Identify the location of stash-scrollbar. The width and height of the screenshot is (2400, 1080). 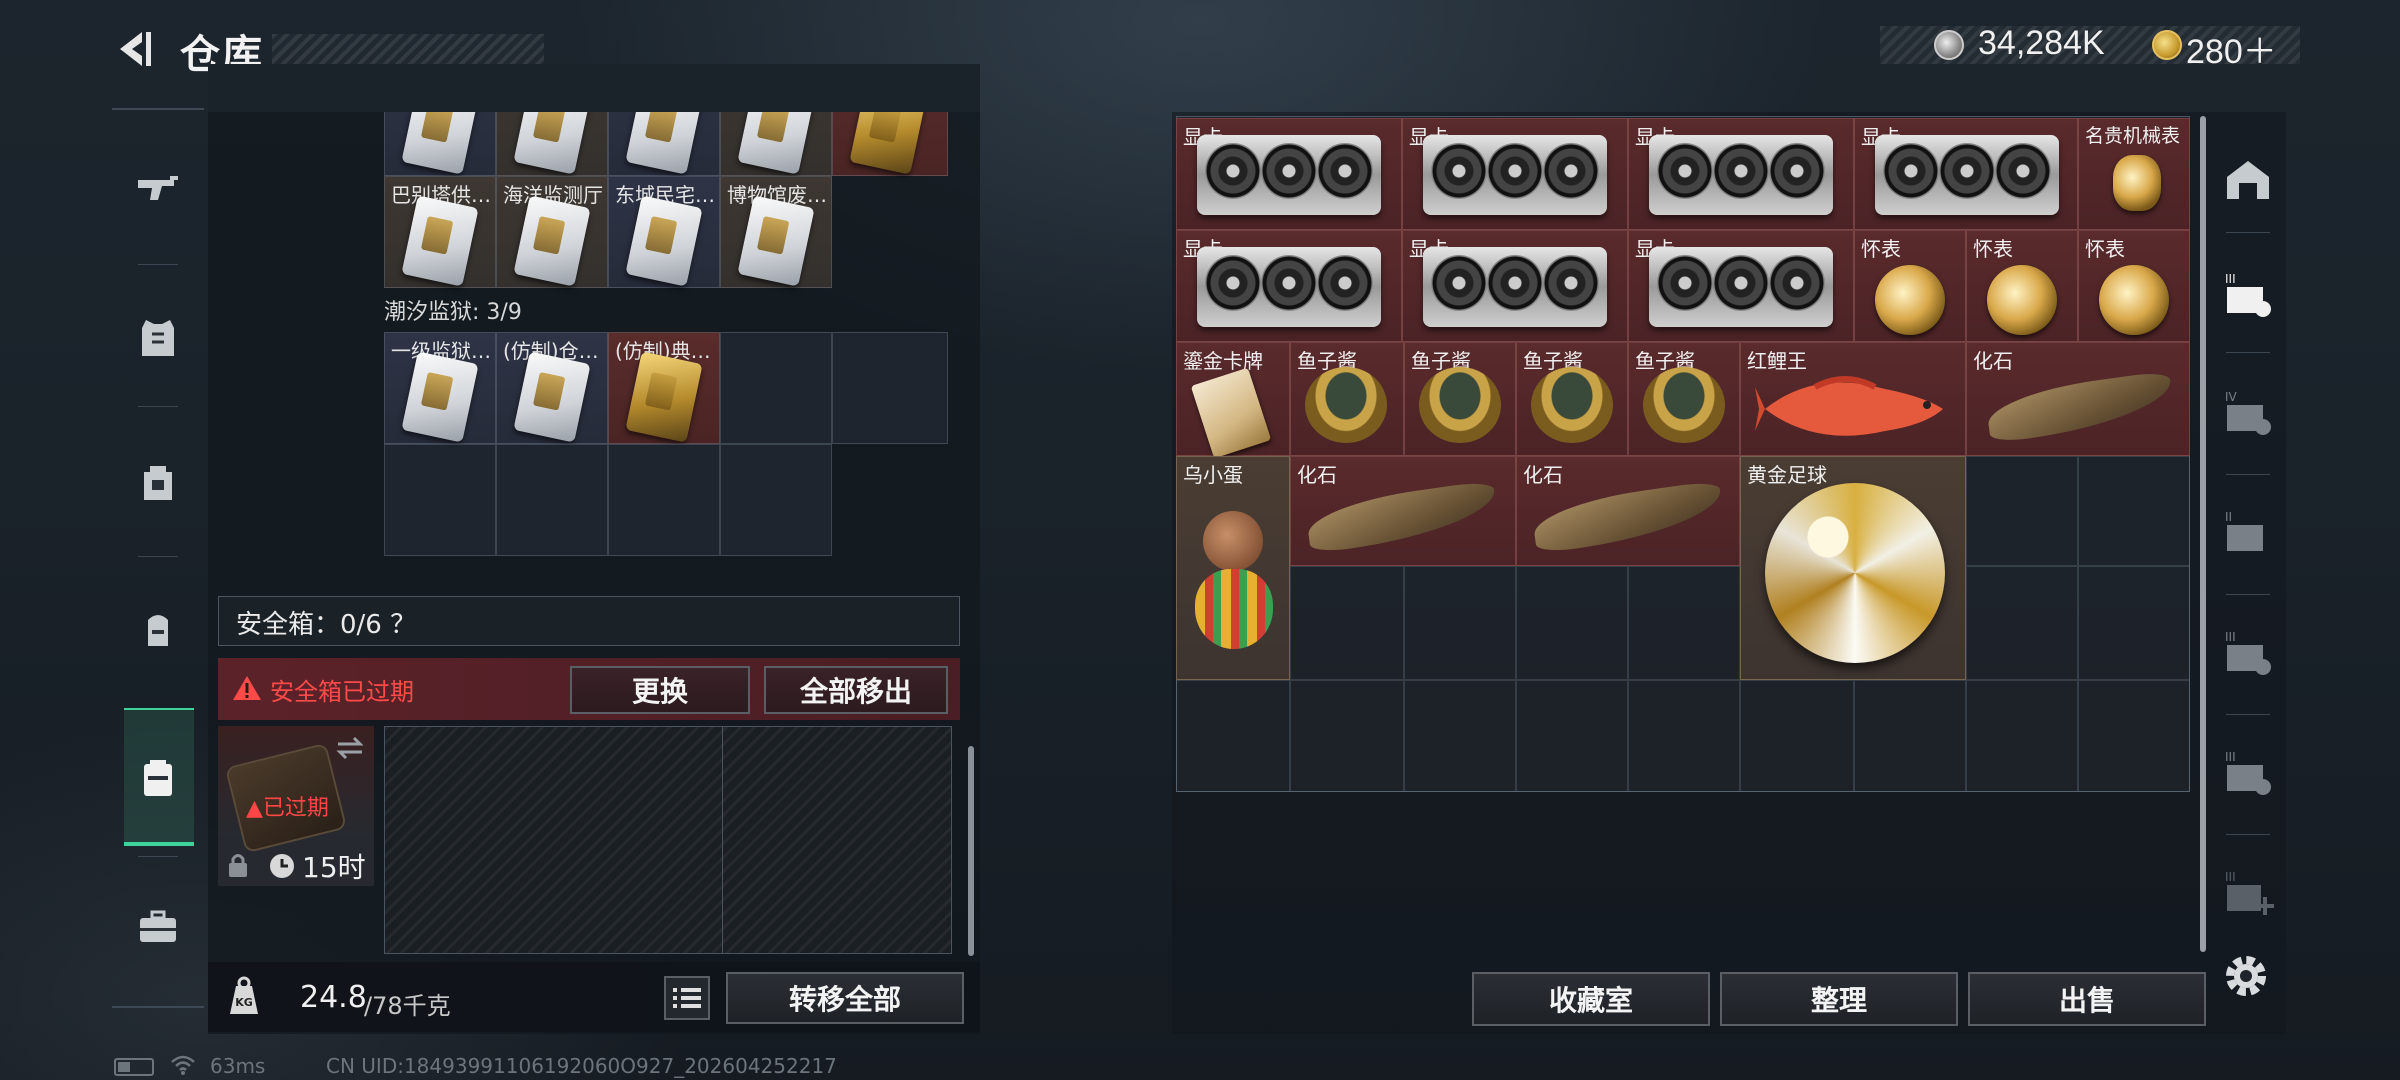
(2203, 534).